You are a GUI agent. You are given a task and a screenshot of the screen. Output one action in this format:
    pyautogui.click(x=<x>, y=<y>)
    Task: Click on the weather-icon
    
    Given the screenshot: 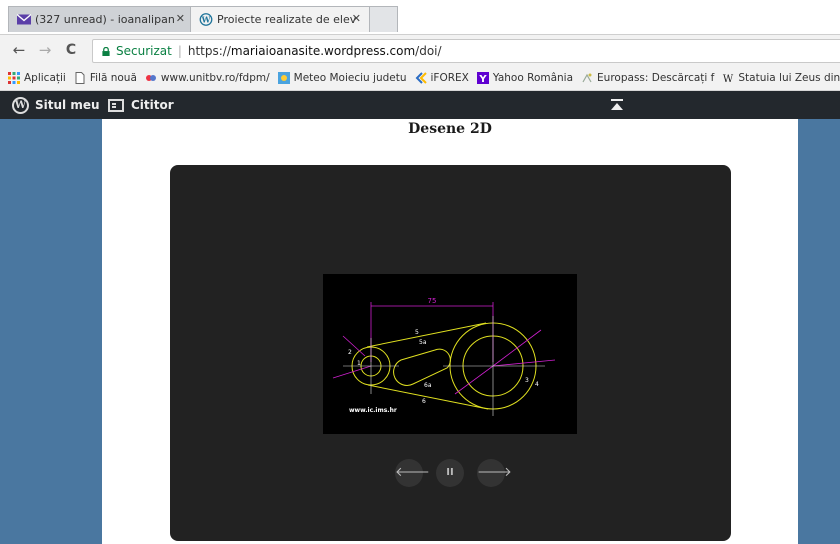 What is the action you would take?
    pyautogui.click(x=283, y=78)
    